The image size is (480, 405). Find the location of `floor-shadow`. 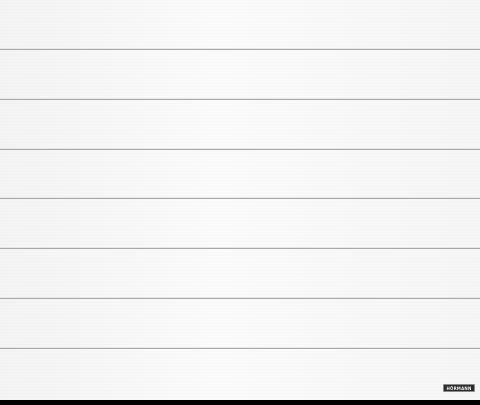

floor-shadow is located at coordinates (240, 402).